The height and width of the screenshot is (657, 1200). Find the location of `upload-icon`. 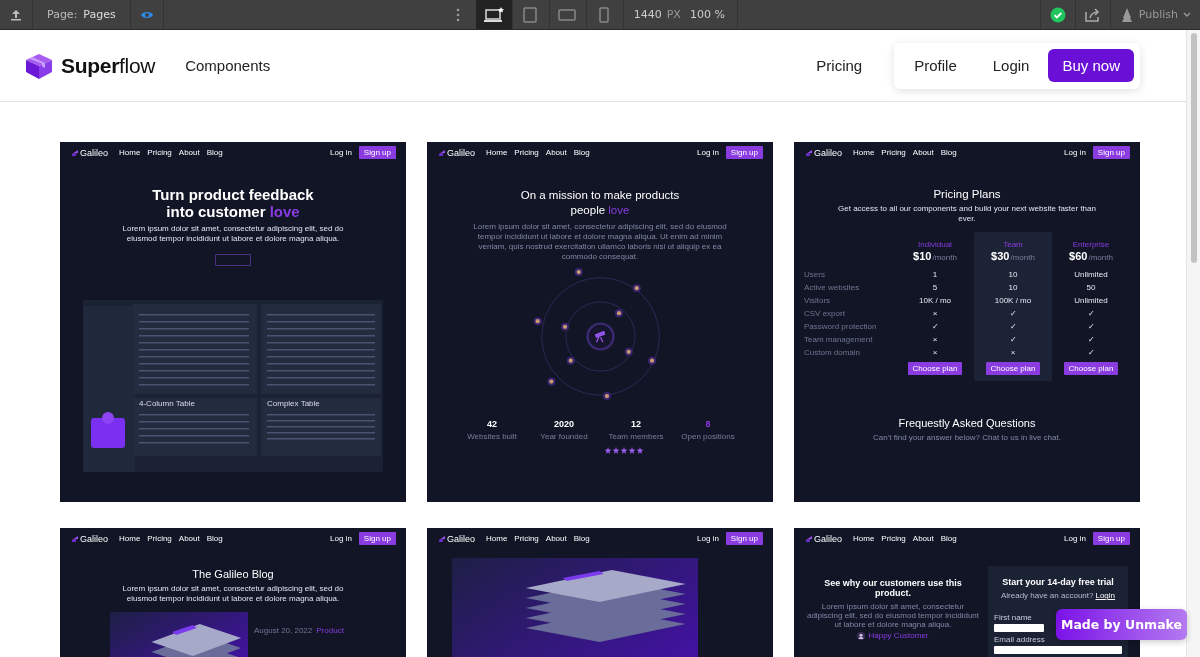

upload-icon is located at coordinates (16, 14).